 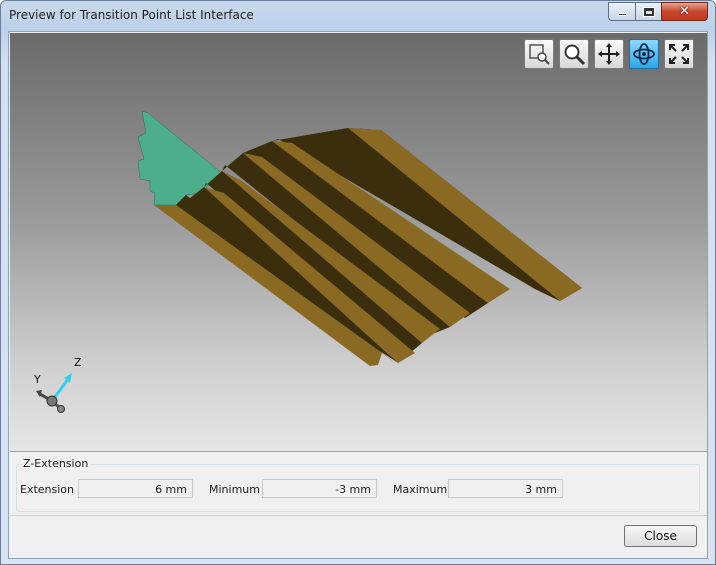 What do you see at coordinates (37, 379) in the screenshot?
I see `axis-y-label: Y` at bounding box center [37, 379].